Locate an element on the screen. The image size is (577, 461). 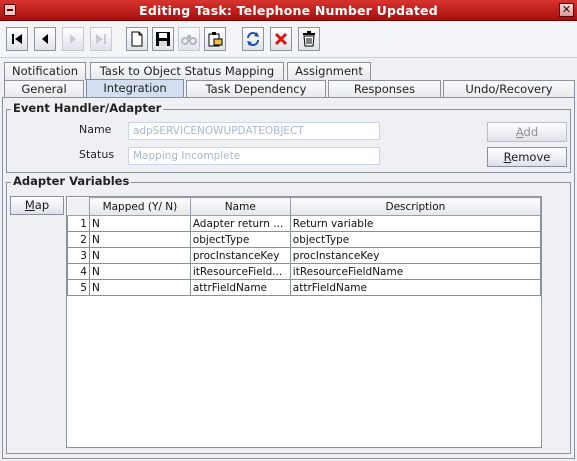
binoculars-search-icon is located at coordinates (189, 40).